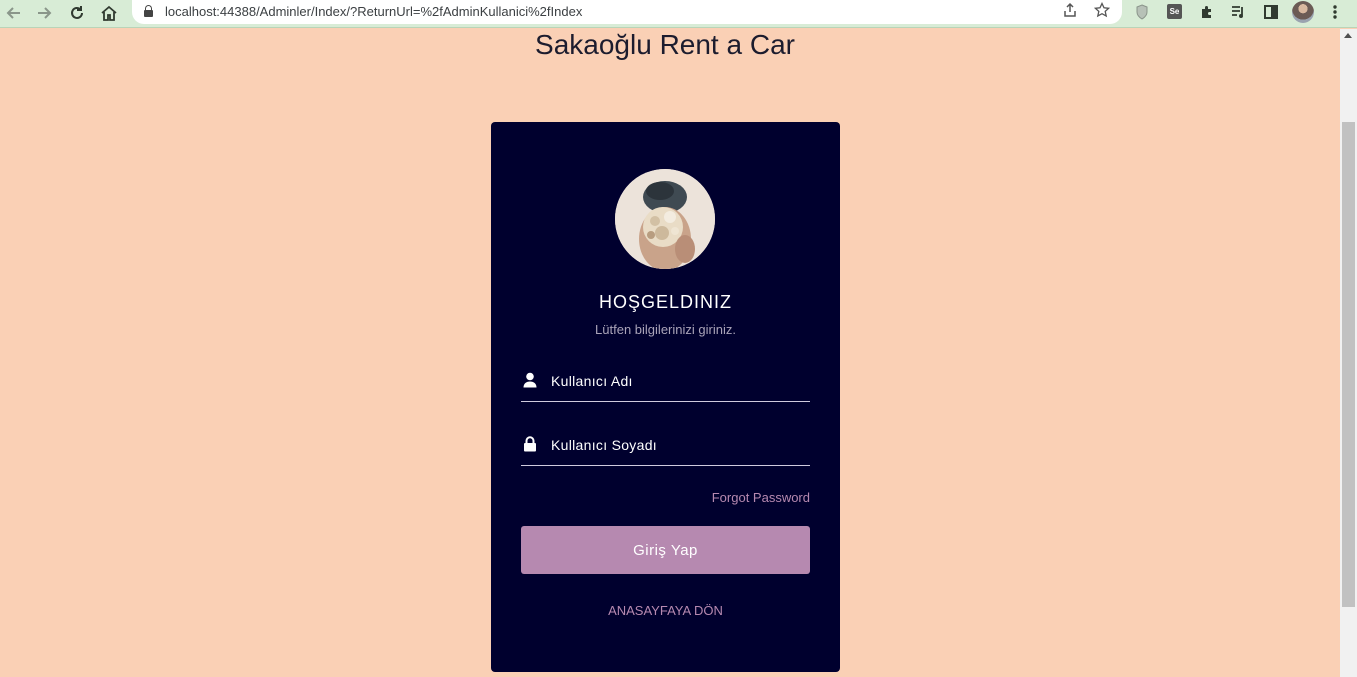  I want to click on profile-photo, so click(665, 219).